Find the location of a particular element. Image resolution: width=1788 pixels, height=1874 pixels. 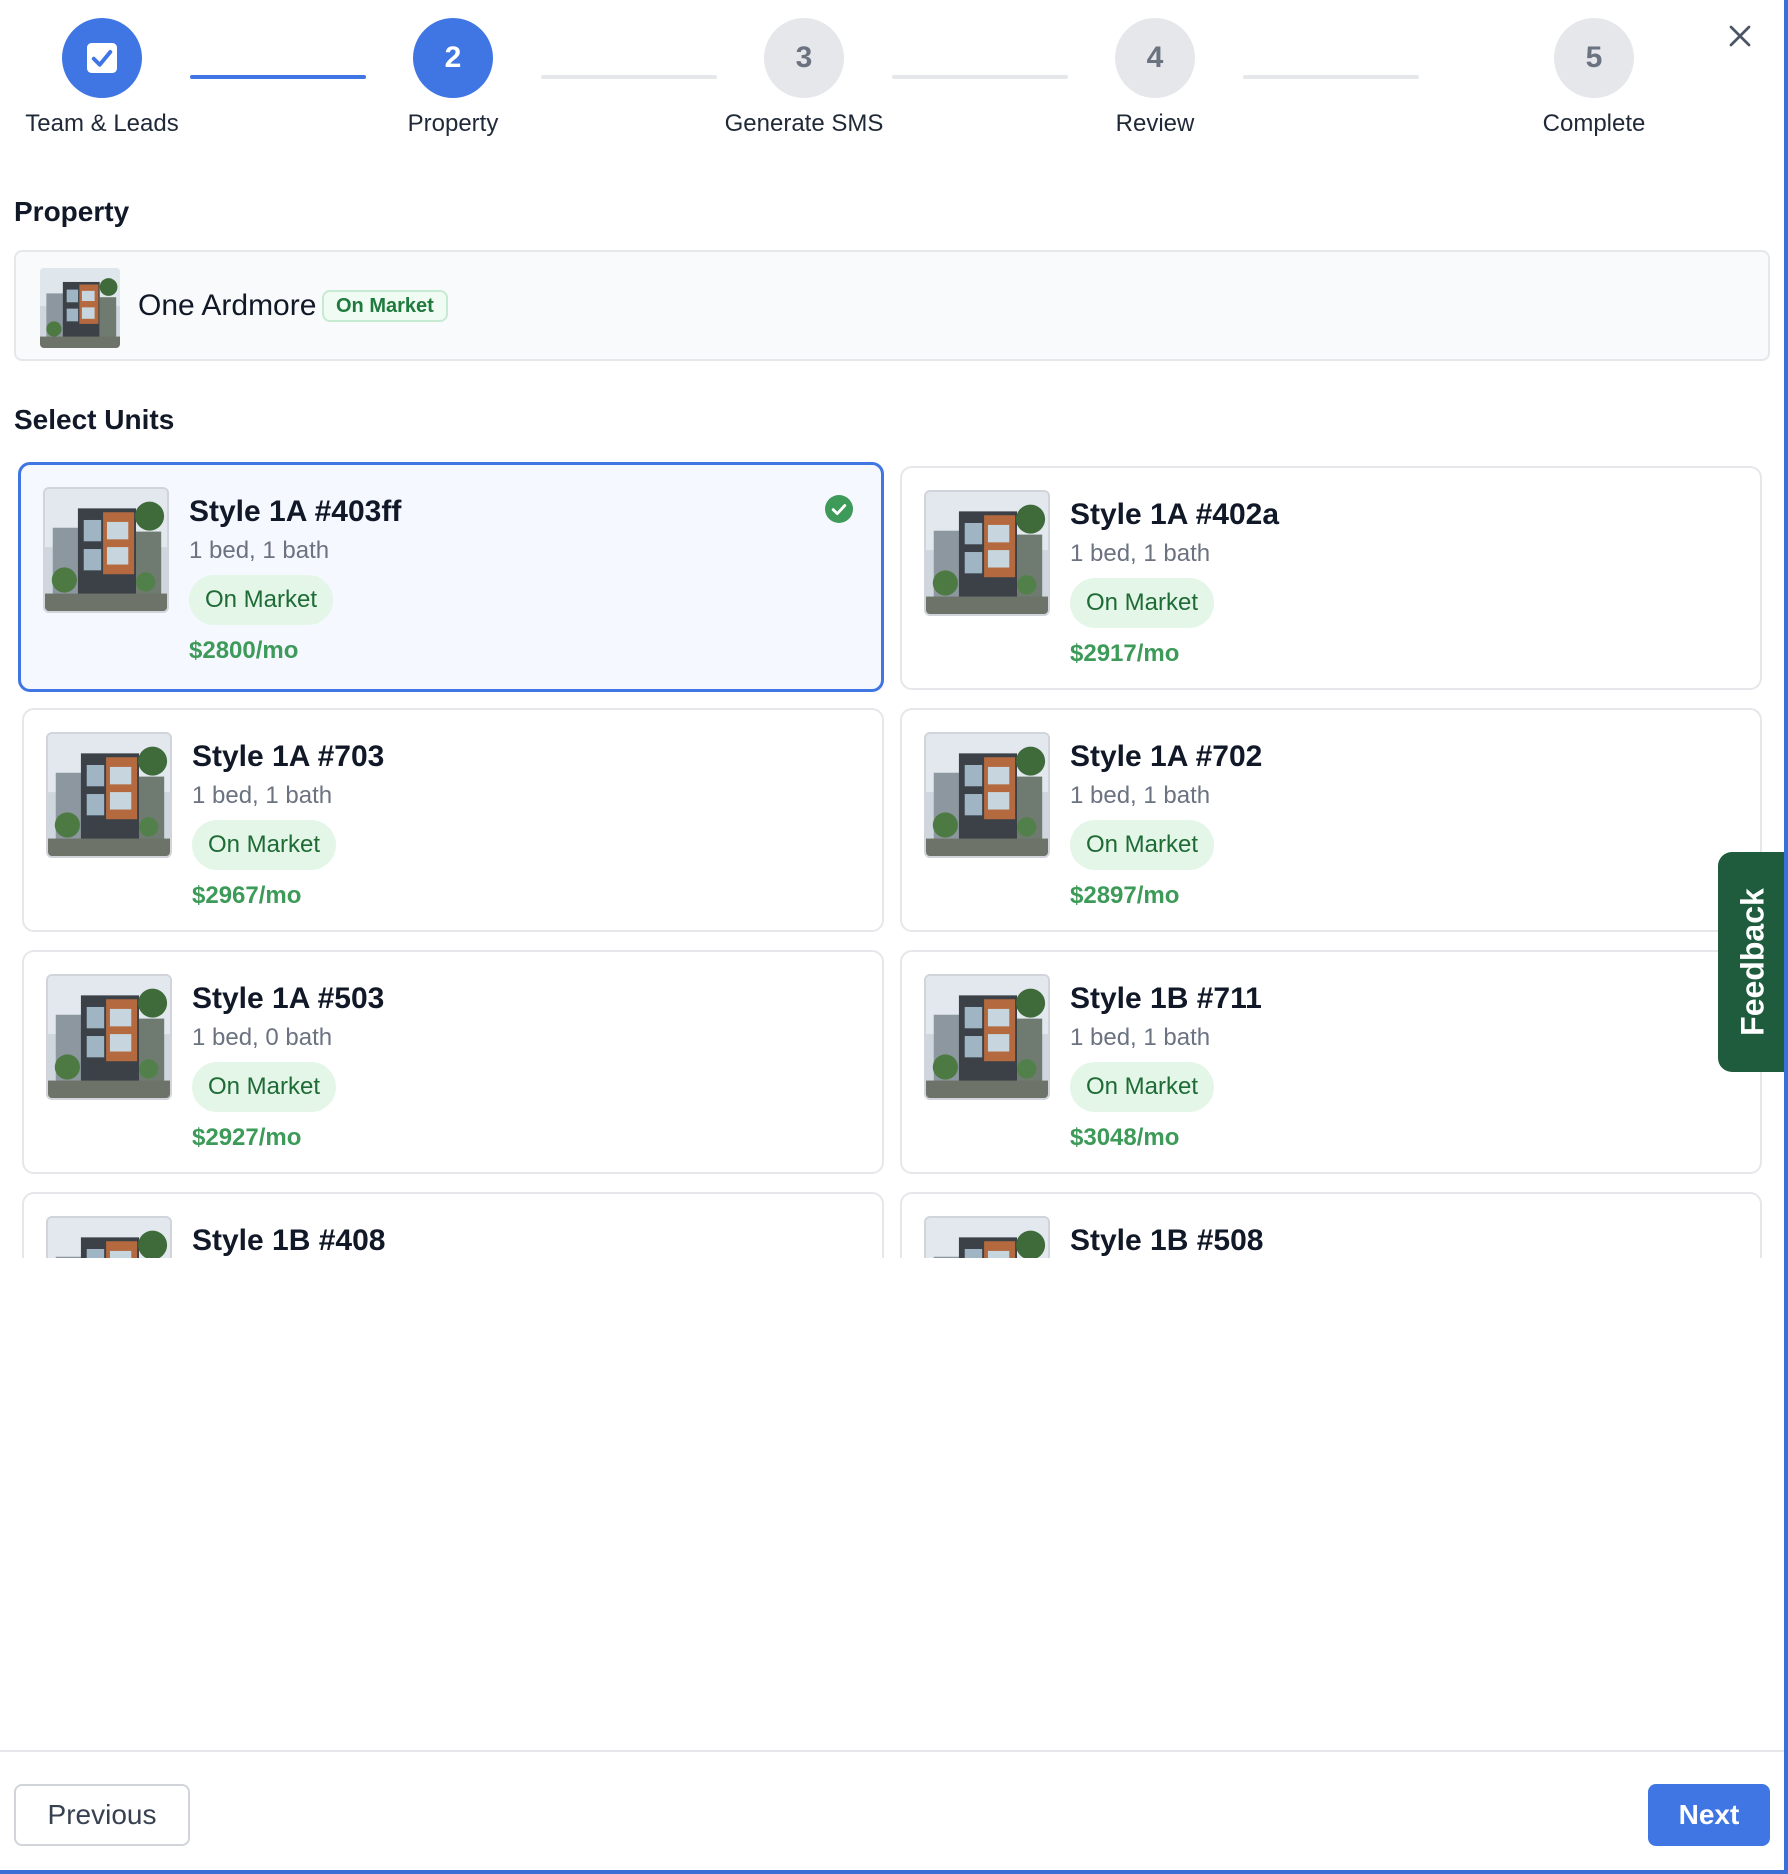

step-circle: 5 is located at coordinates (1594, 58).